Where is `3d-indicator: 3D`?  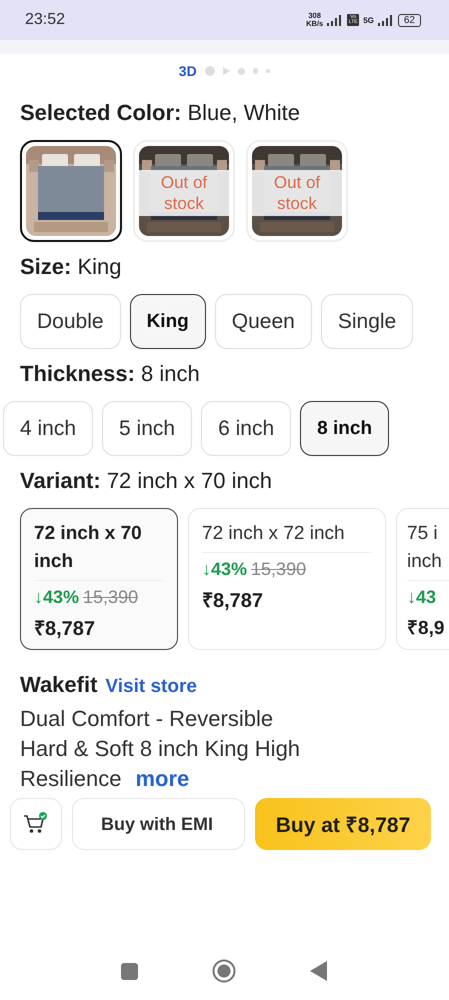
3d-indicator: 3D is located at coordinates (187, 71).